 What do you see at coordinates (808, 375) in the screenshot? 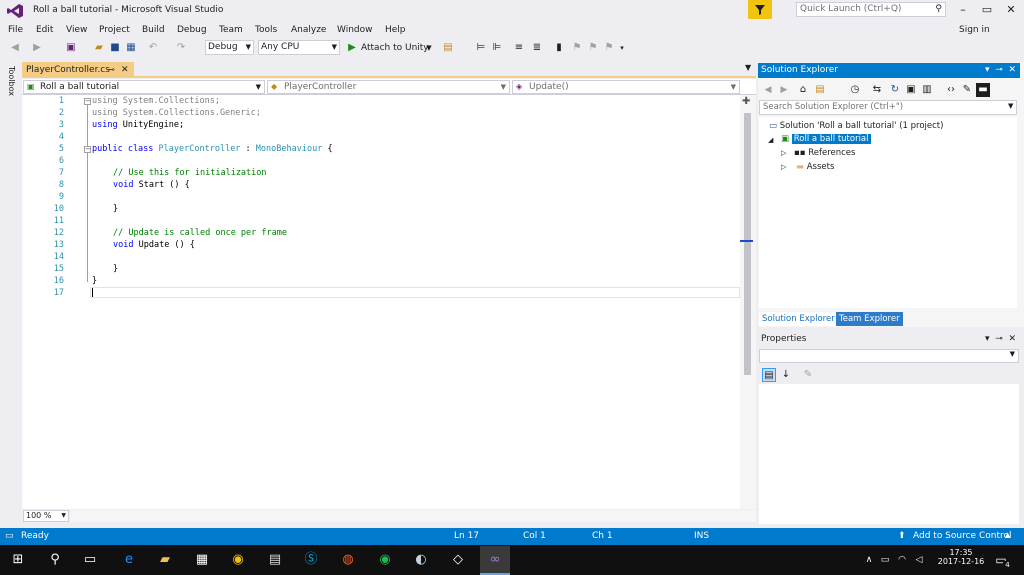
I see `property-pages-icon: ✎` at bounding box center [808, 375].